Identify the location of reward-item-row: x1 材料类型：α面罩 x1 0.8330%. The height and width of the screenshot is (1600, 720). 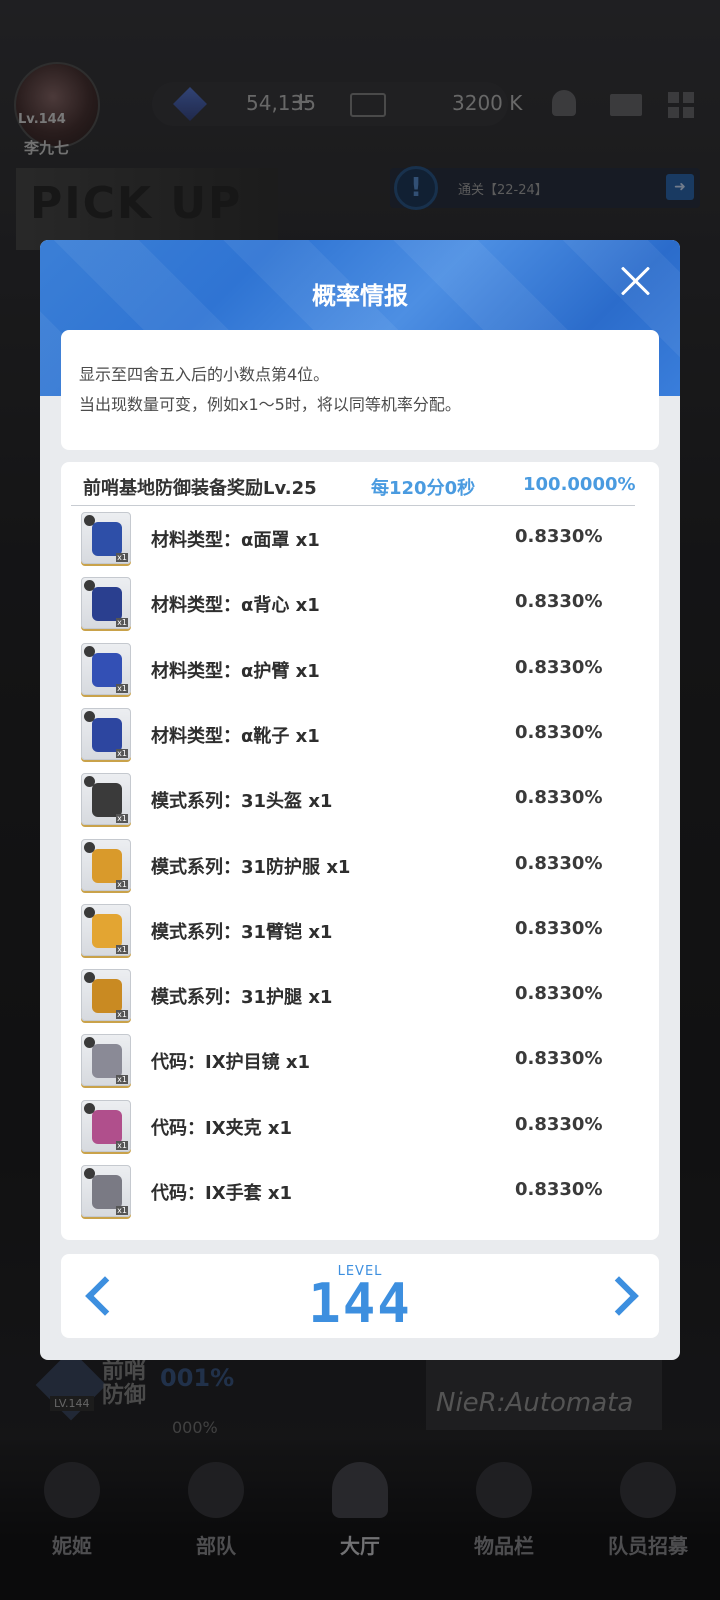
(360, 539).